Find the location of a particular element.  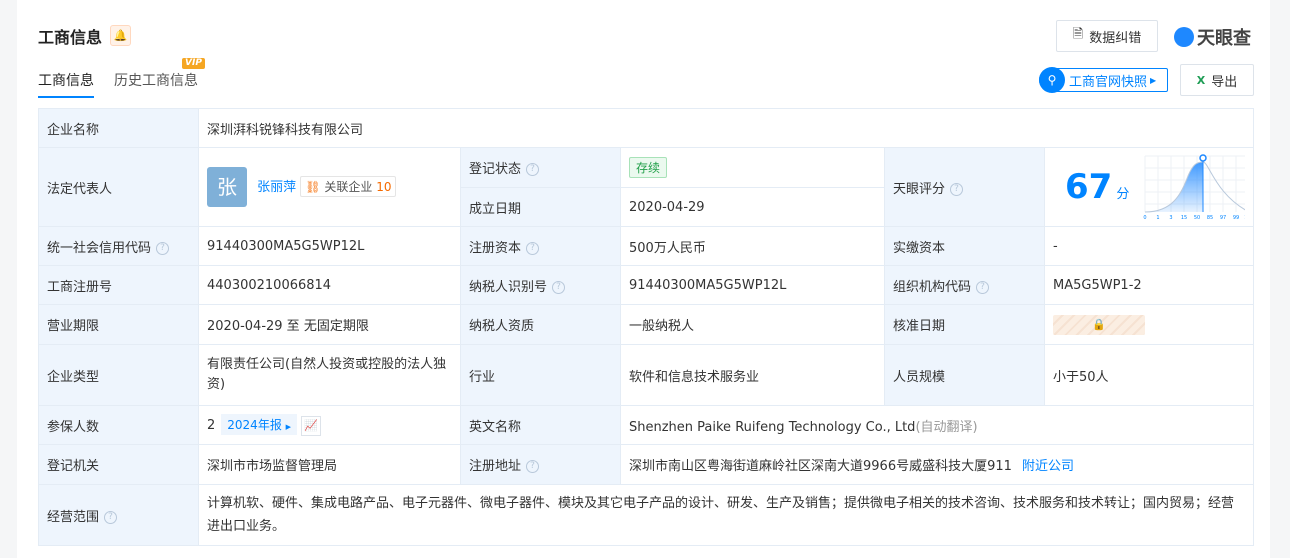

label: 纳税人资质 is located at coordinates (540, 324).